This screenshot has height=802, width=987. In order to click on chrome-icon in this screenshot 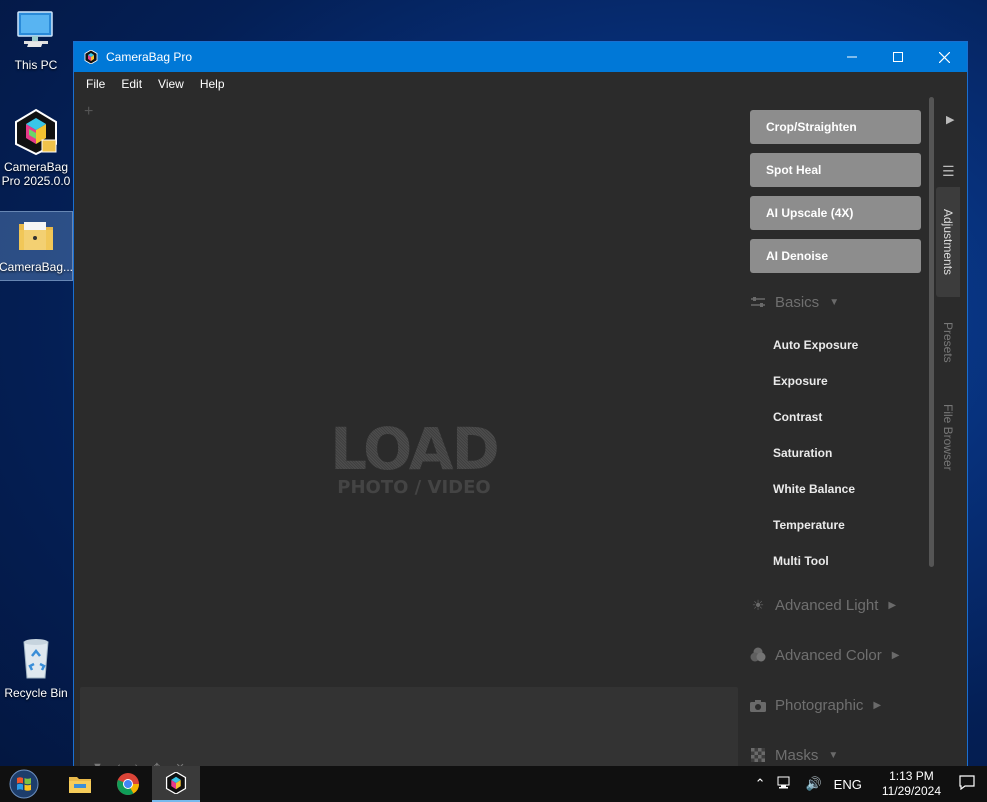, I will do `click(128, 784)`.